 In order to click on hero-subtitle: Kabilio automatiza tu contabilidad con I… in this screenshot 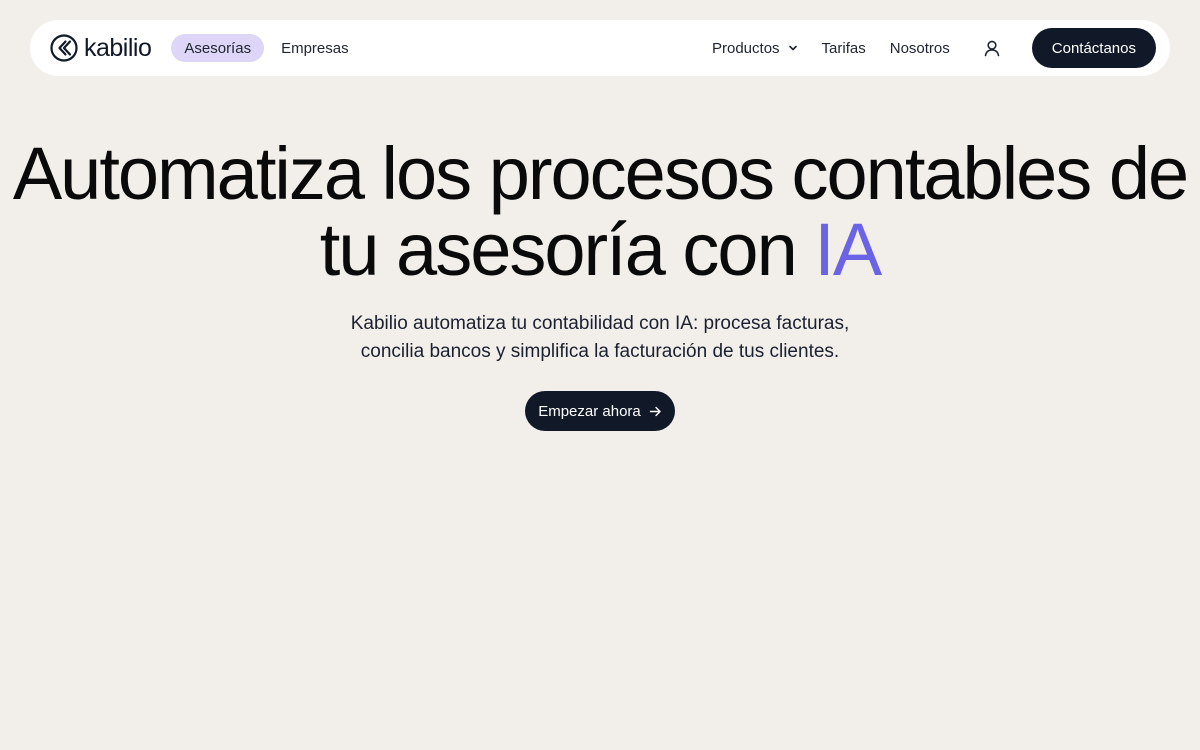, I will do `click(600, 338)`.